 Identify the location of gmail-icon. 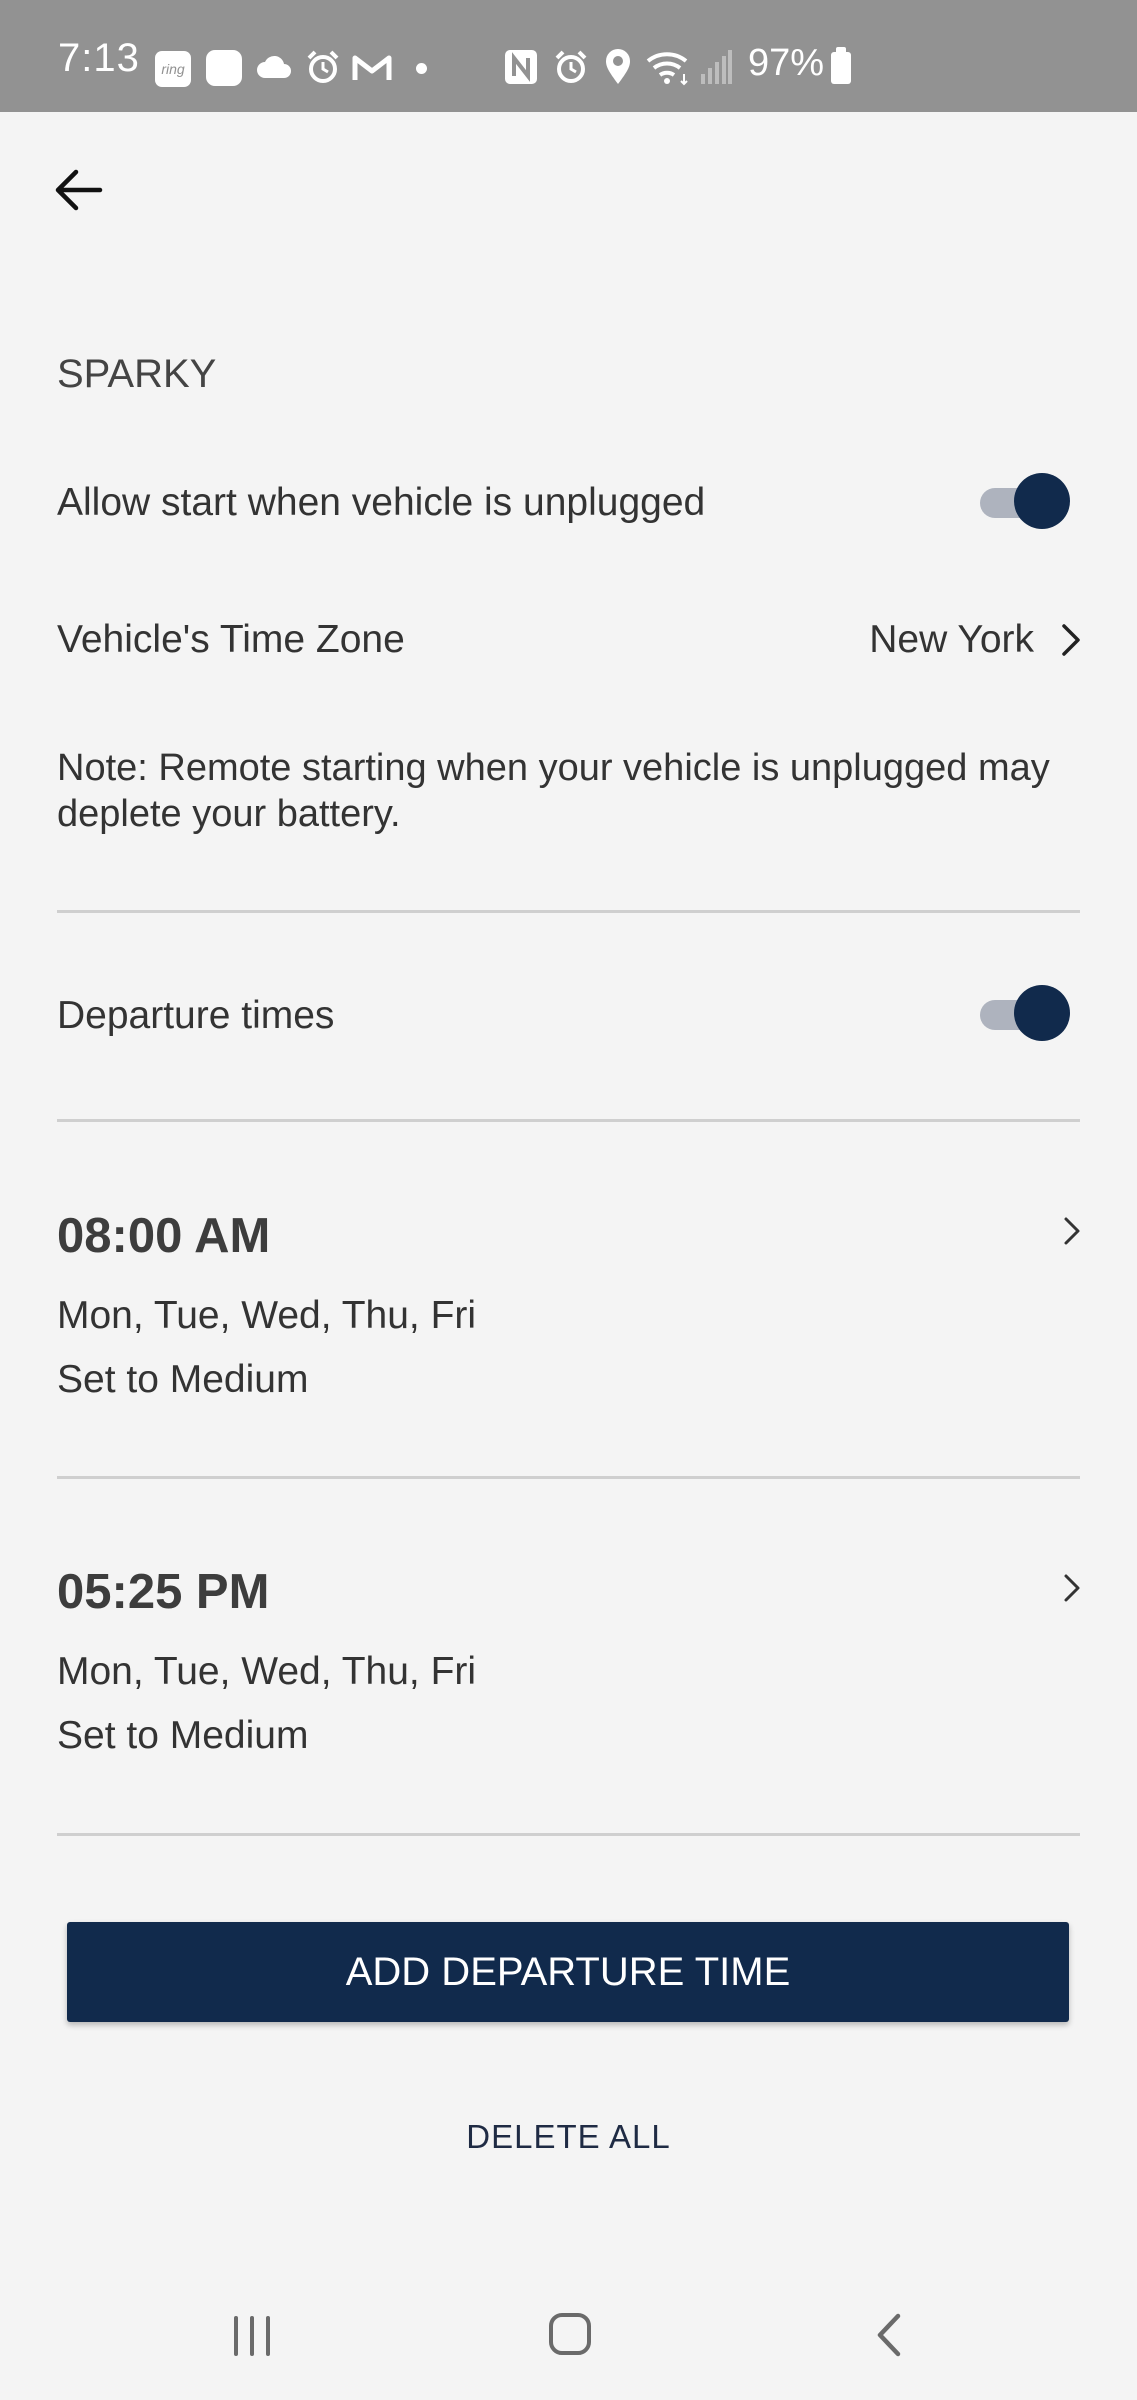
(372, 67).